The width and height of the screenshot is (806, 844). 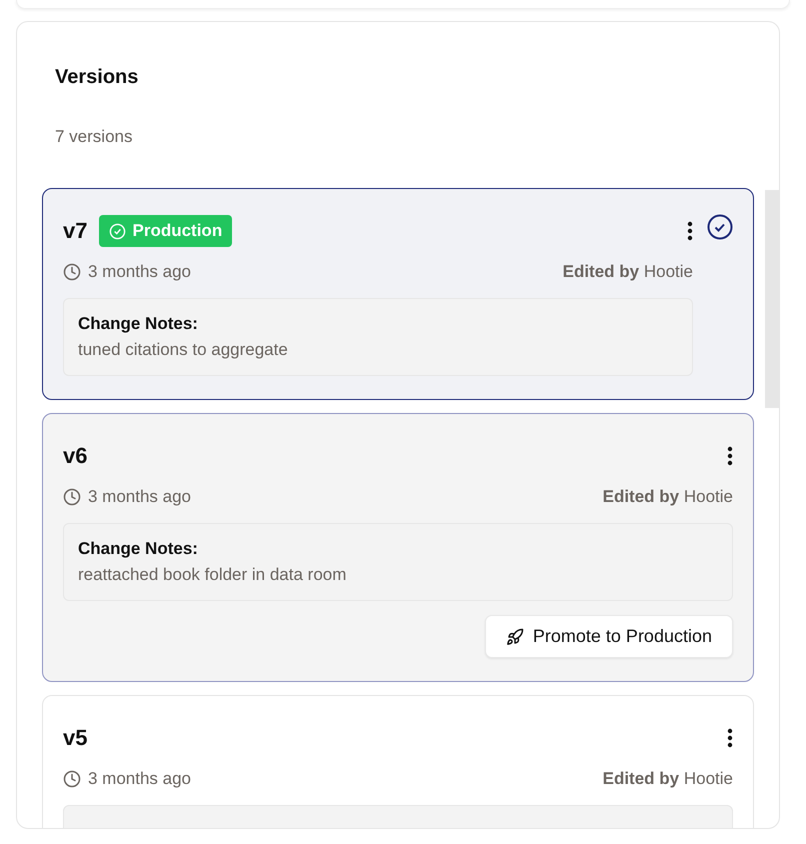 What do you see at coordinates (213, 575) in the screenshot?
I see `change-notes-text: reattached book folder in data room` at bounding box center [213, 575].